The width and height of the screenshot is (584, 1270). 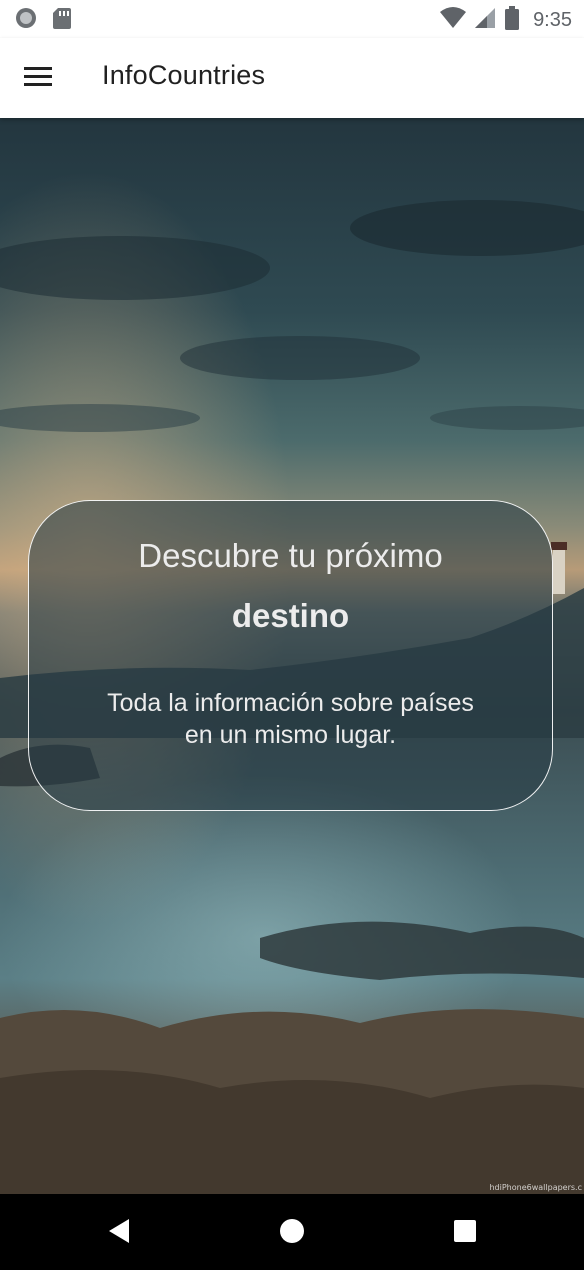 I want to click on navigation-bar, so click(x=292, y=1232).